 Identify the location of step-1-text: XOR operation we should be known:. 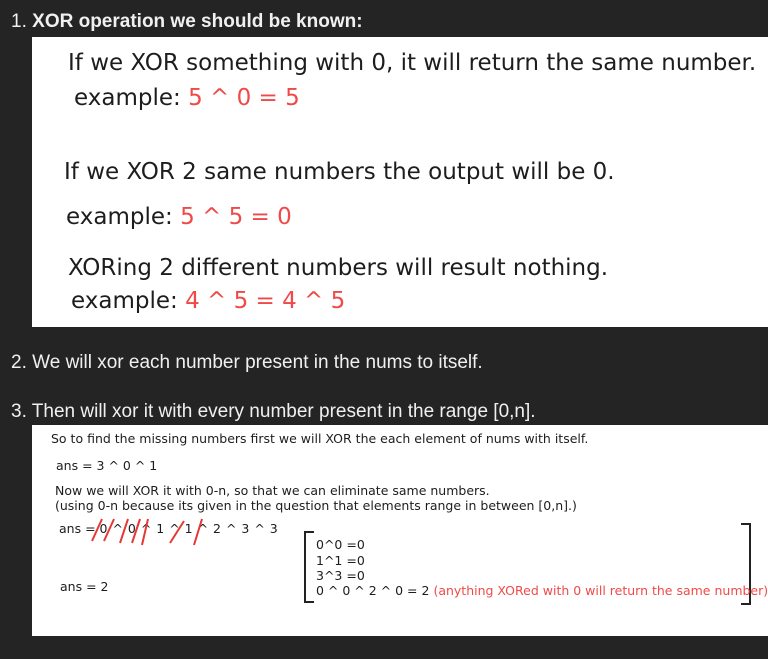
(197, 21).